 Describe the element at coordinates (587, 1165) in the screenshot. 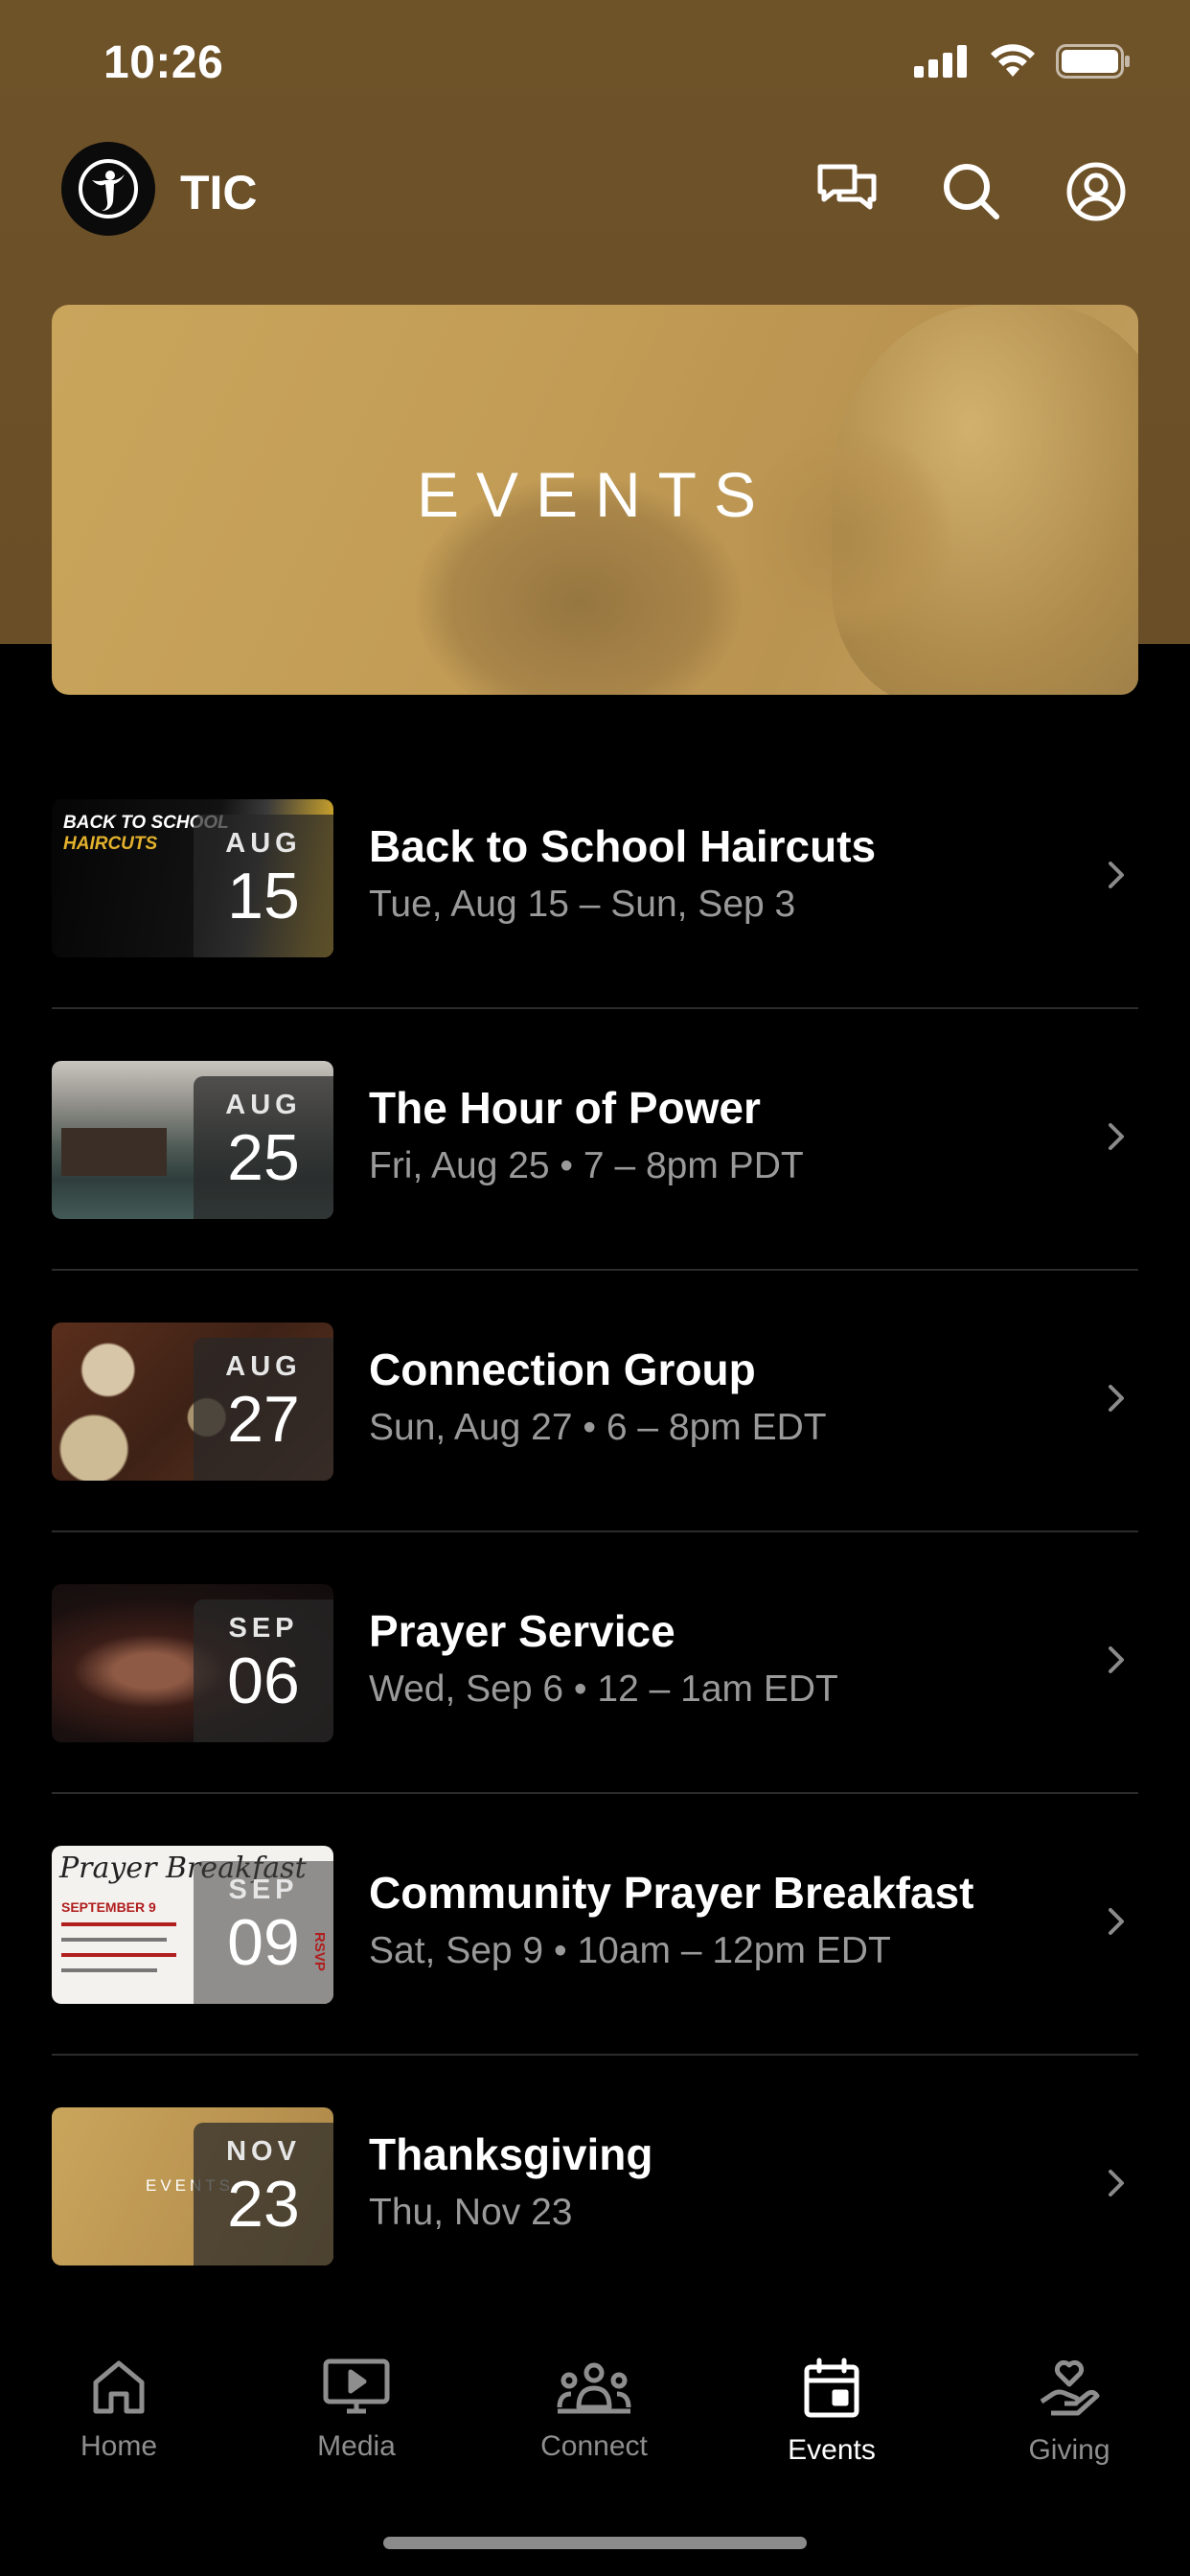

I see `event-date: Fri, Aug 25 • 7 – 8pm PDT` at that location.